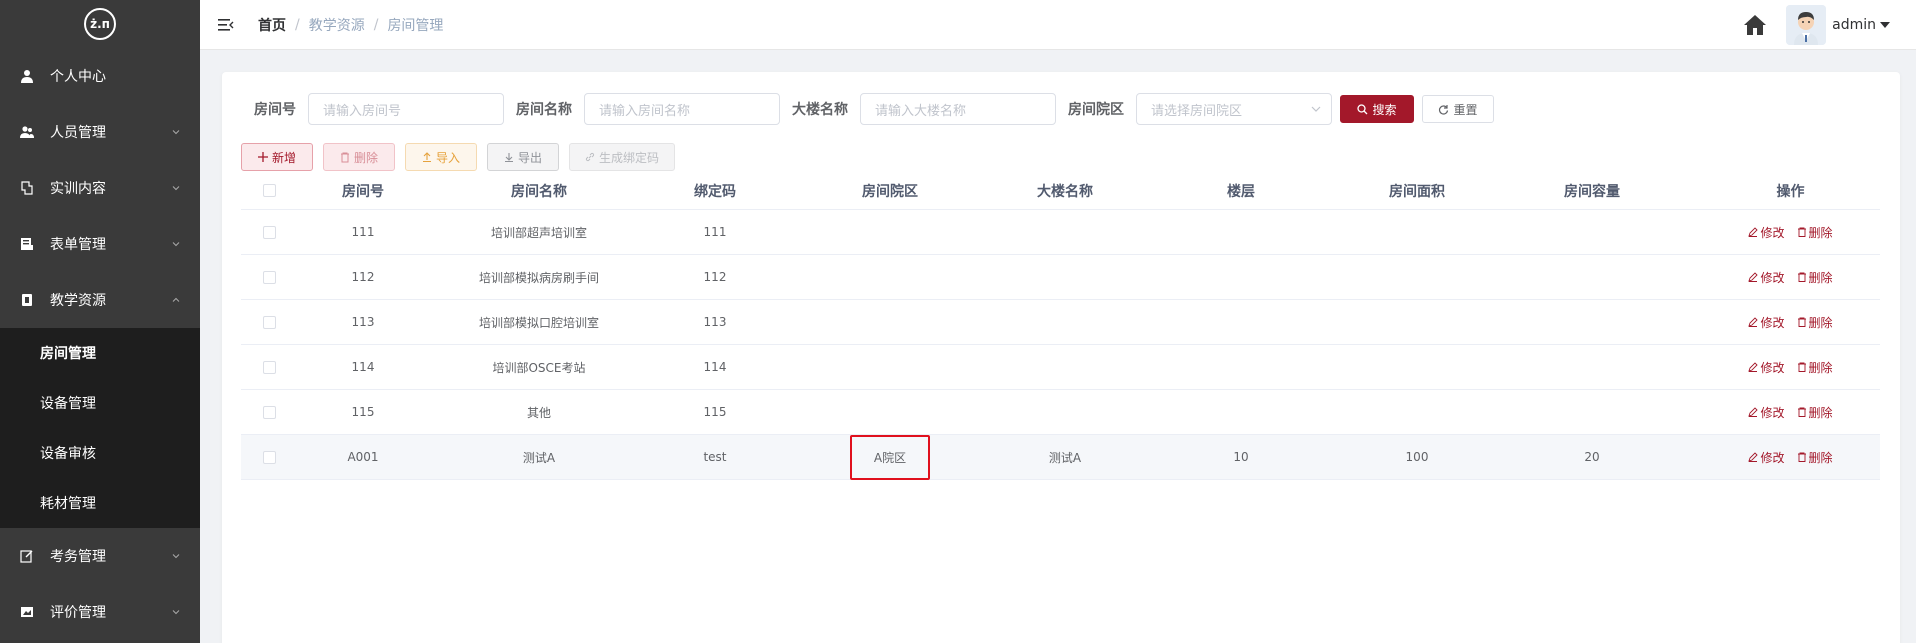 Image resolution: width=1916 pixels, height=643 pixels. What do you see at coordinates (715, 457) in the screenshot?
I see `cell-bind-code: test` at bounding box center [715, 457].